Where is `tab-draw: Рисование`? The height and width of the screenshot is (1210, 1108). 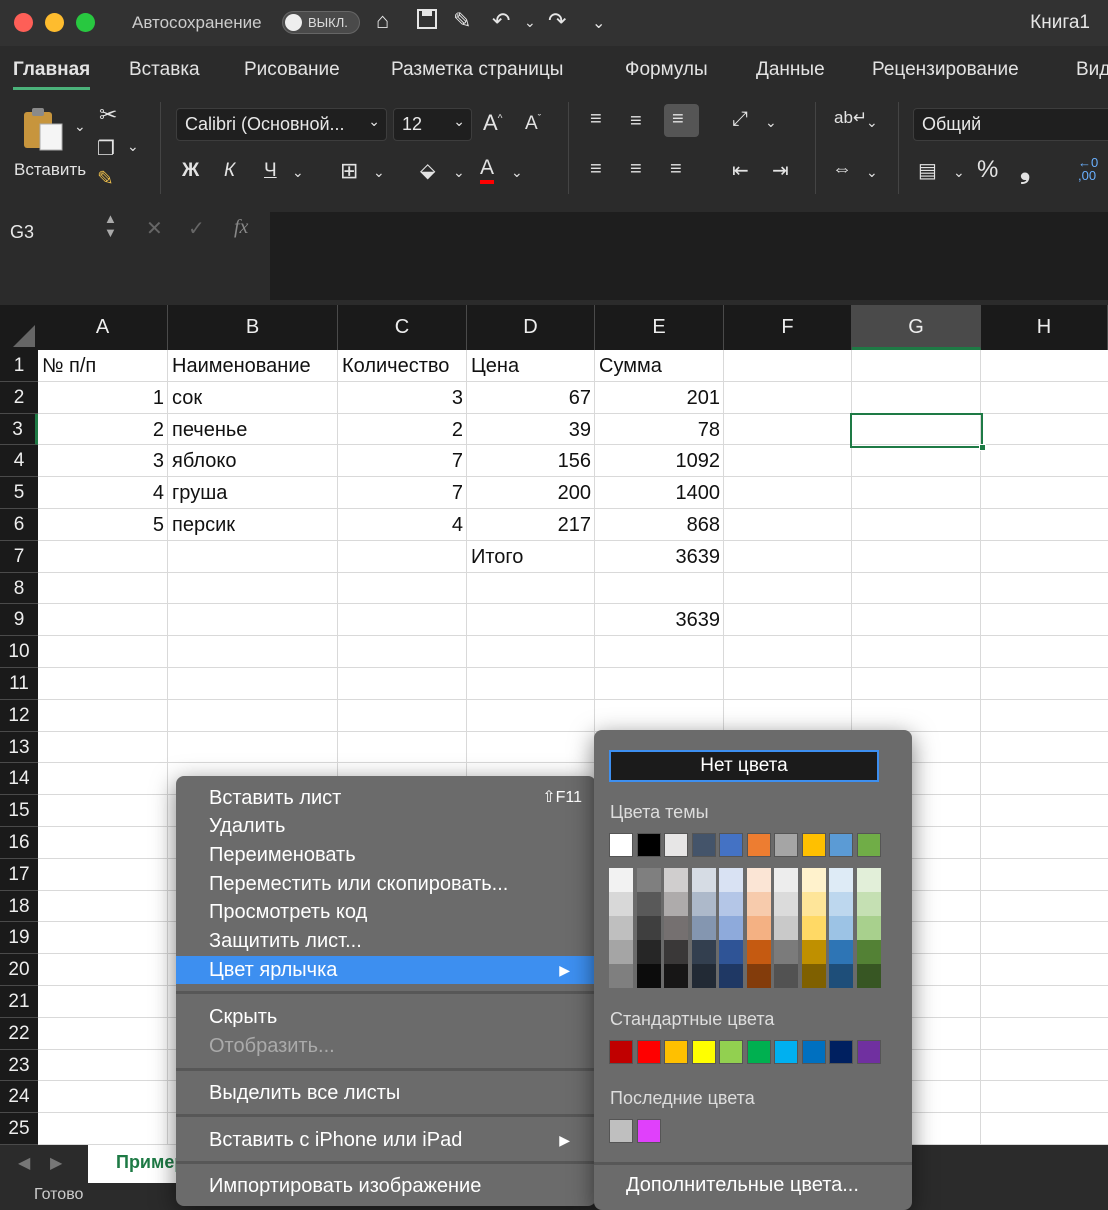
tab-draw: Рисование is located at coordinates (292, 70).